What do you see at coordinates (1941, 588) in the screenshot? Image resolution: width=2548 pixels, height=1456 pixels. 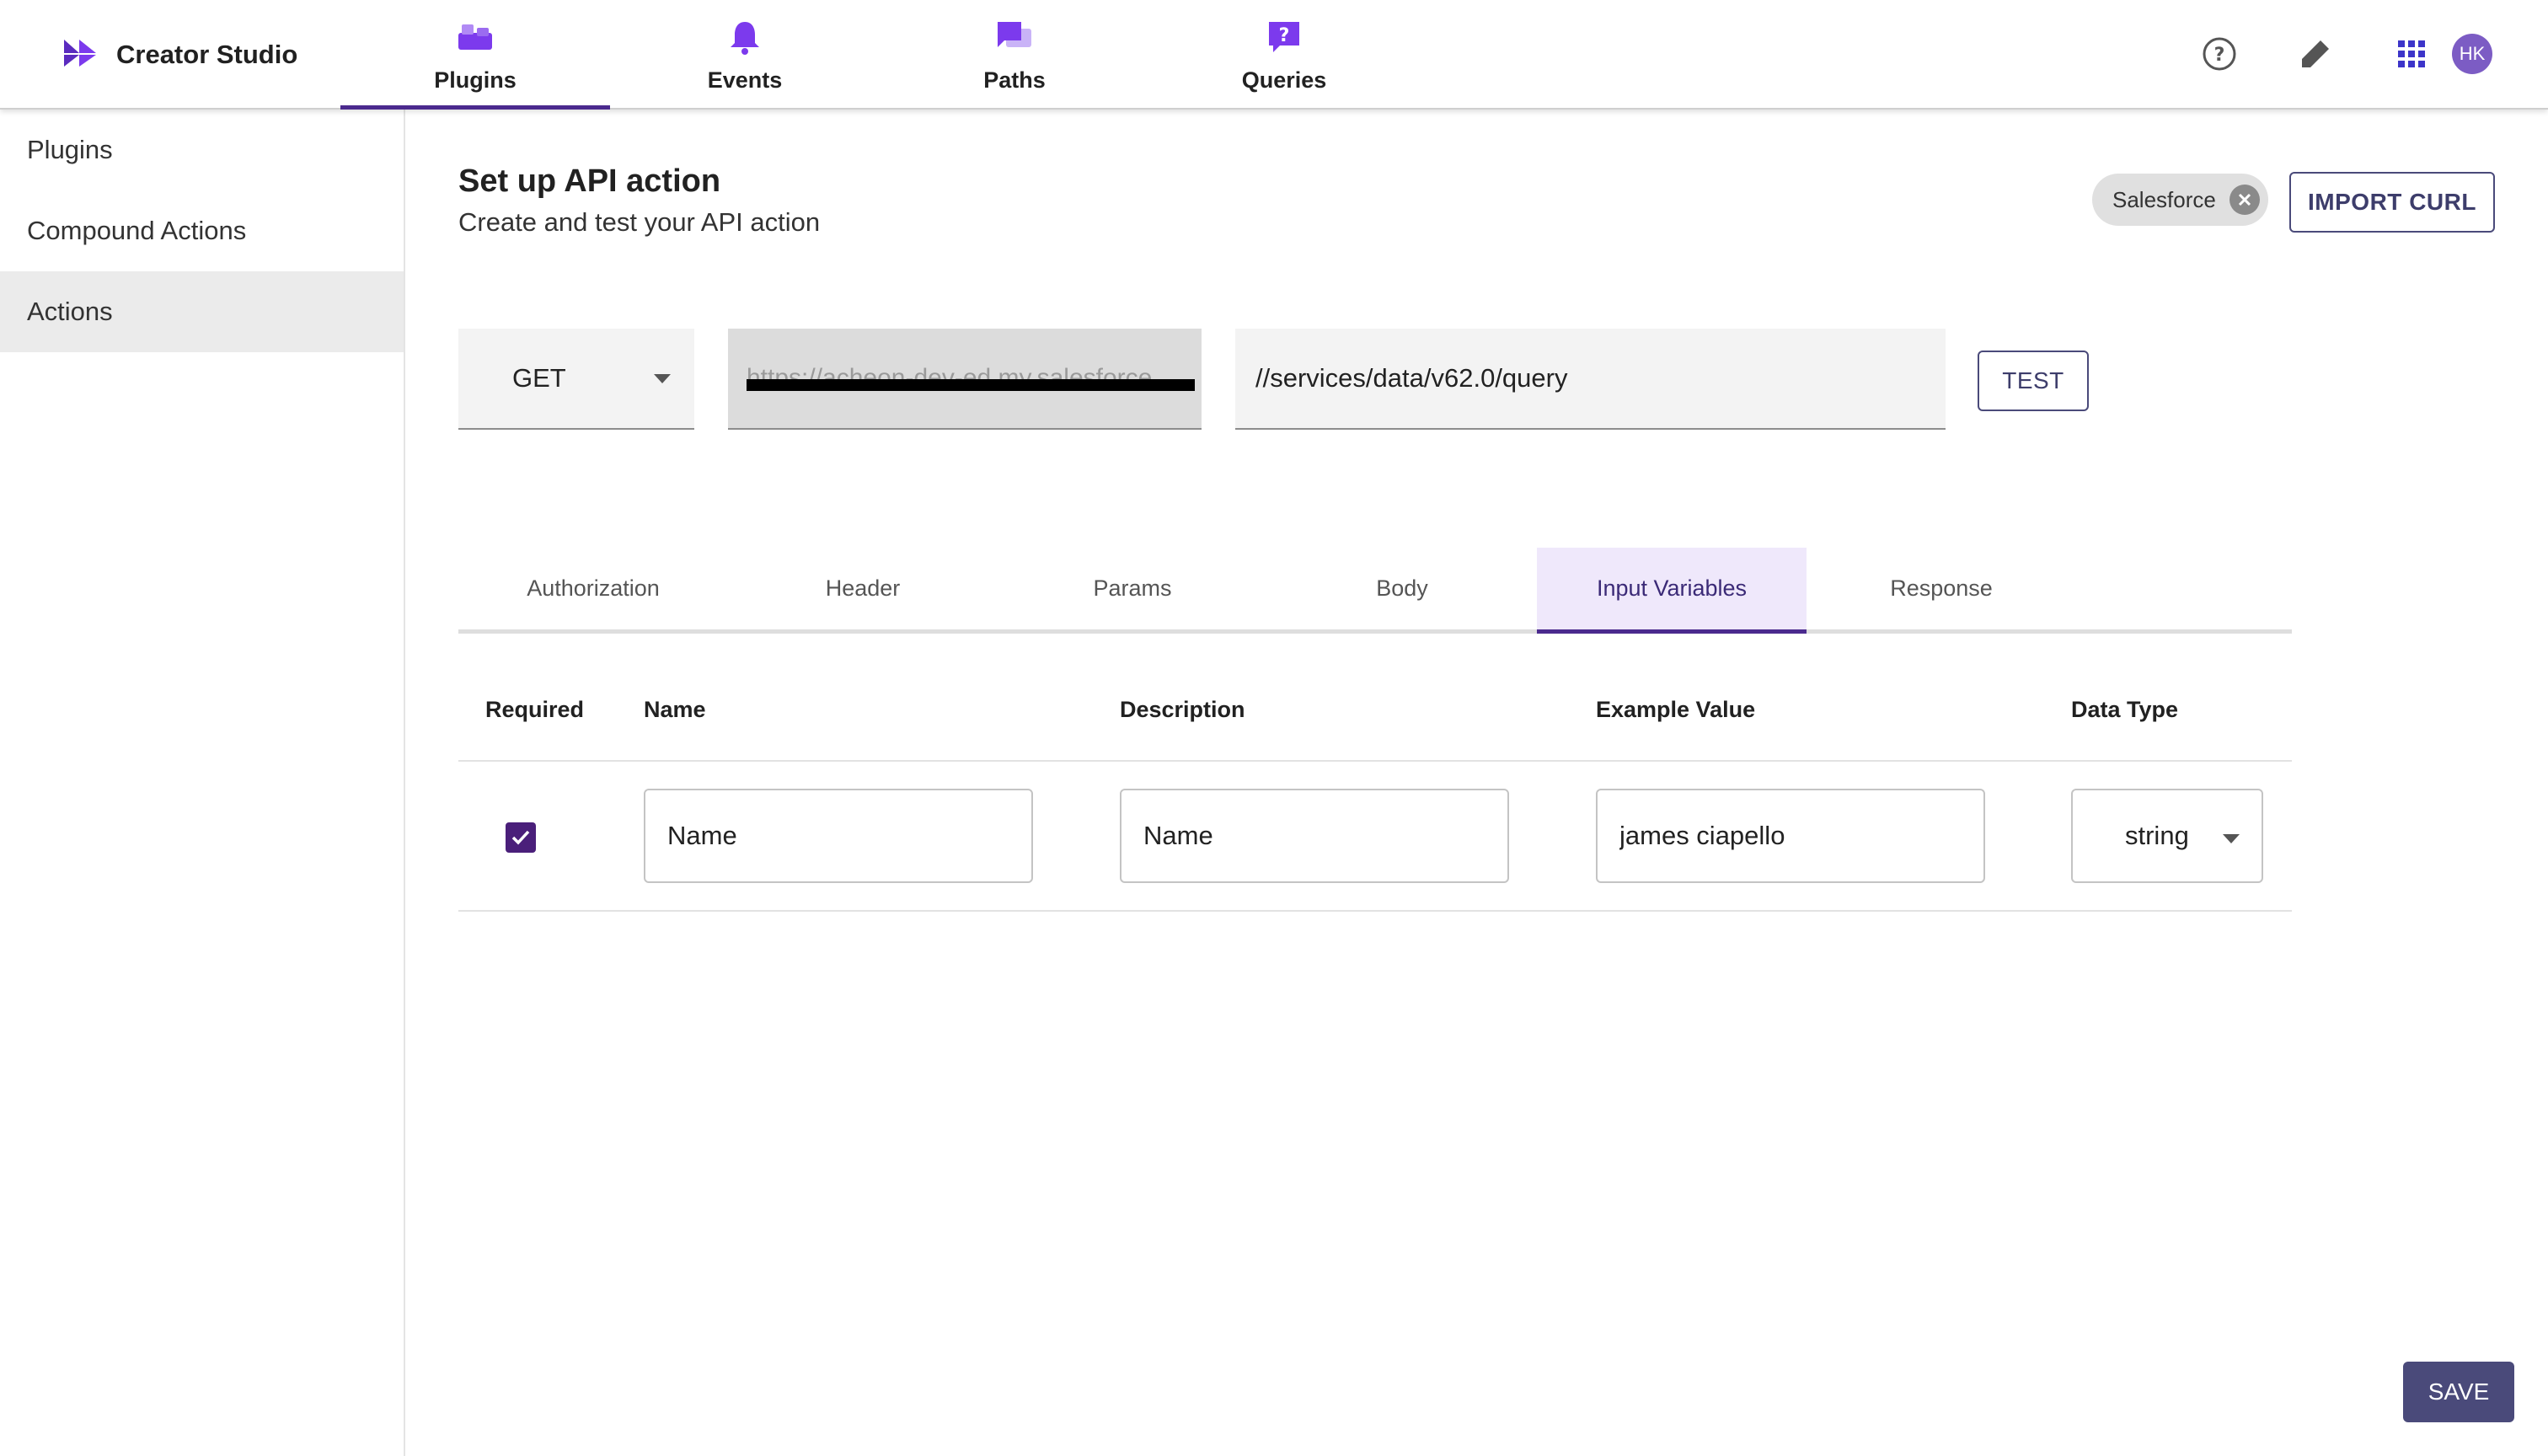 I see `tab-response: Response` at bounding box center [1941, 588].